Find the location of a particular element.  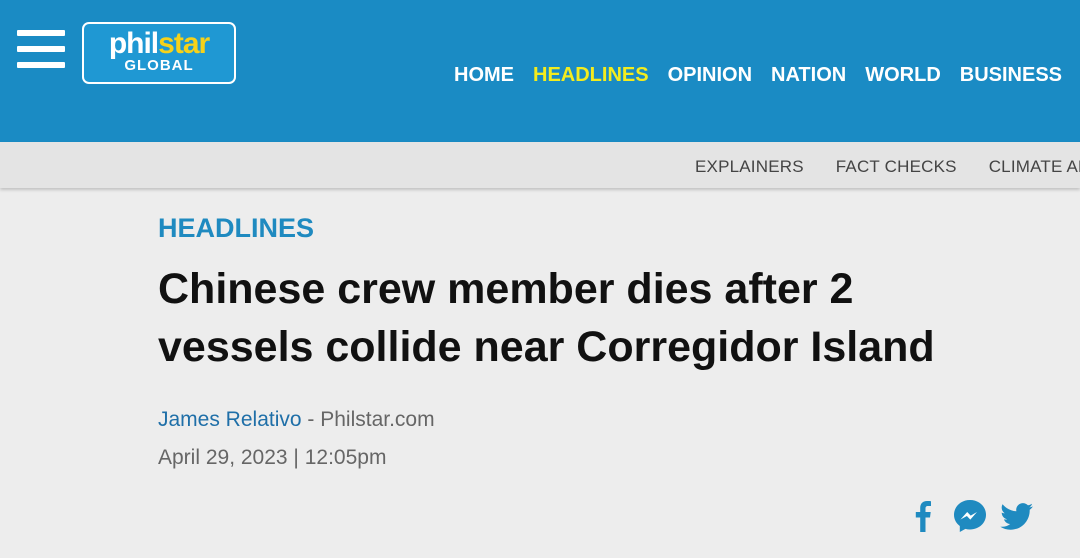

byline: James Relativo - Philstar.com is located at coordinates (296, 420).